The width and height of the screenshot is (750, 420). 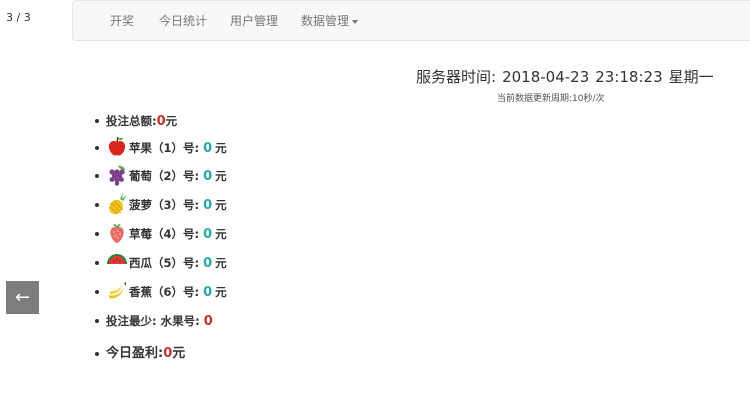 What do you see at coordinates (118, 204) in the screenshot?
I see `pineapple-icon` at bounding box center [118, 204].